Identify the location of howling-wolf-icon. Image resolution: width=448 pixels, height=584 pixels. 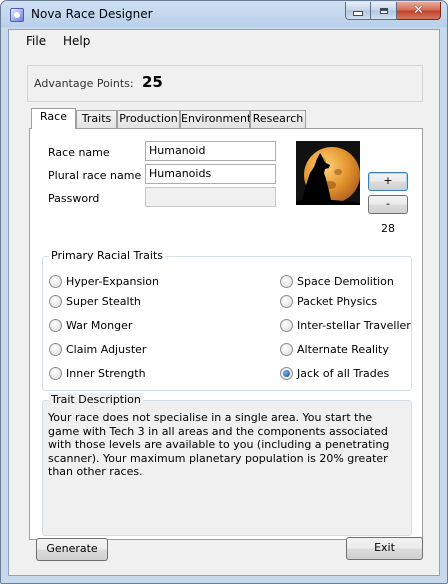
(328, 179).